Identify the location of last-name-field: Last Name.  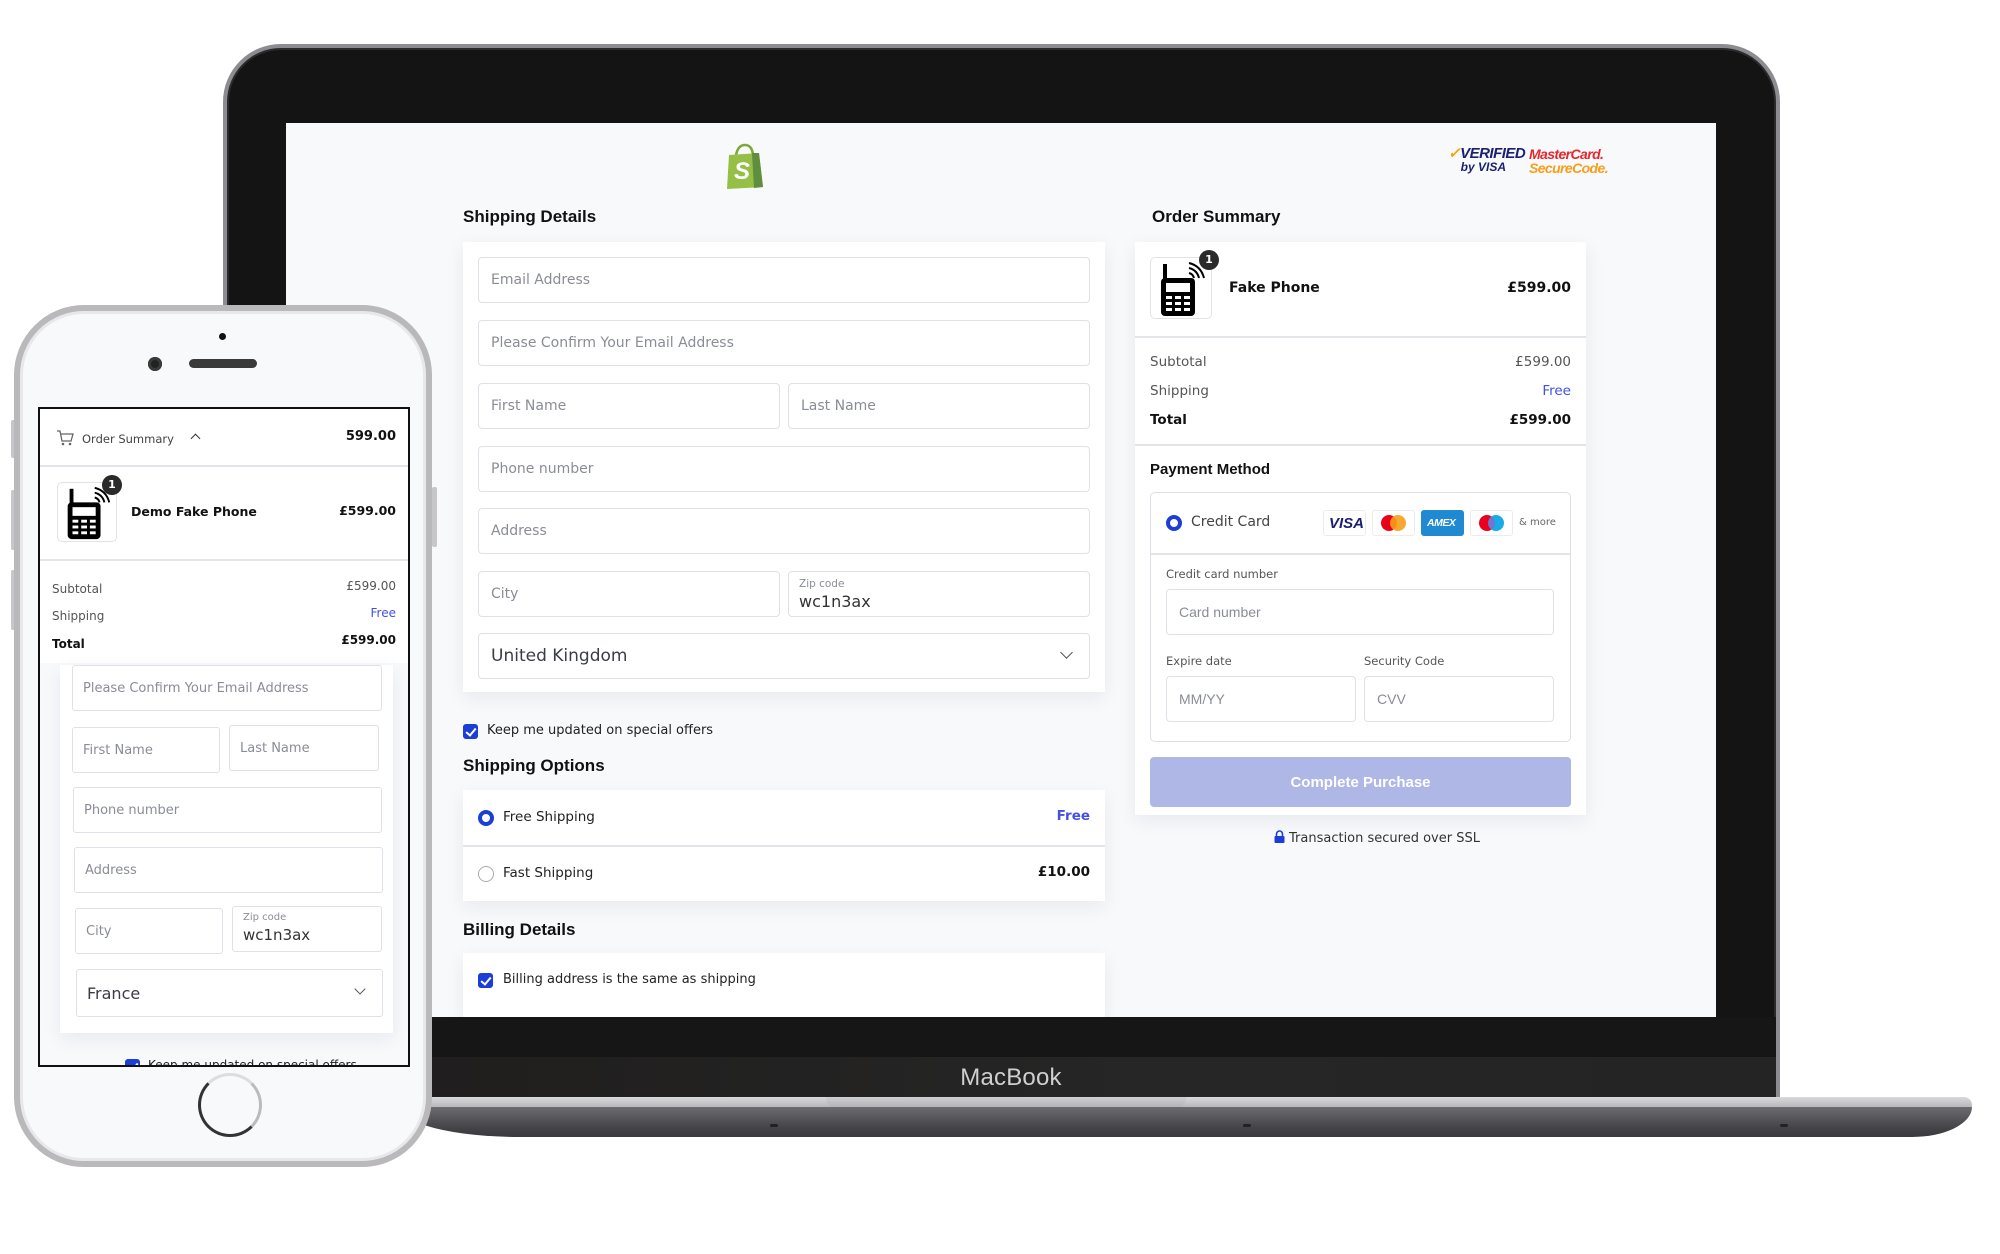
(939, 406).